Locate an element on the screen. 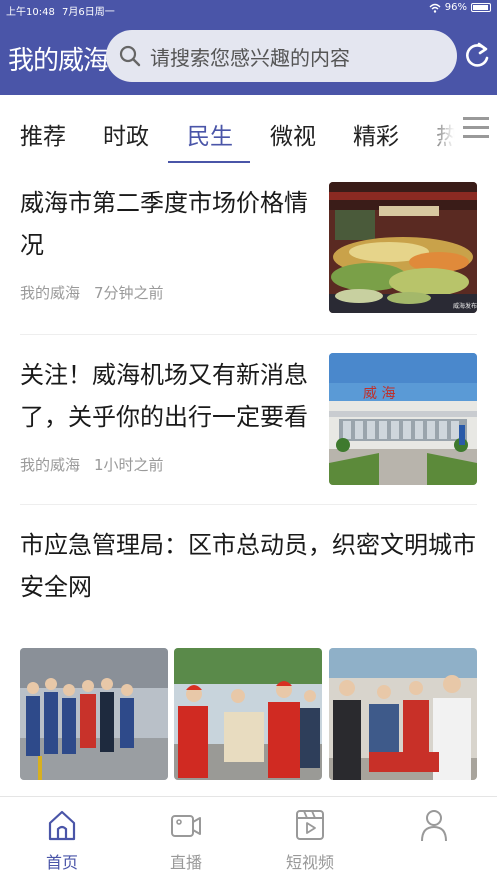 The height and width of the screenshot is (883, 497). bottom-nav: 首页 直播 短视频 is located at coordinates (248, 839).